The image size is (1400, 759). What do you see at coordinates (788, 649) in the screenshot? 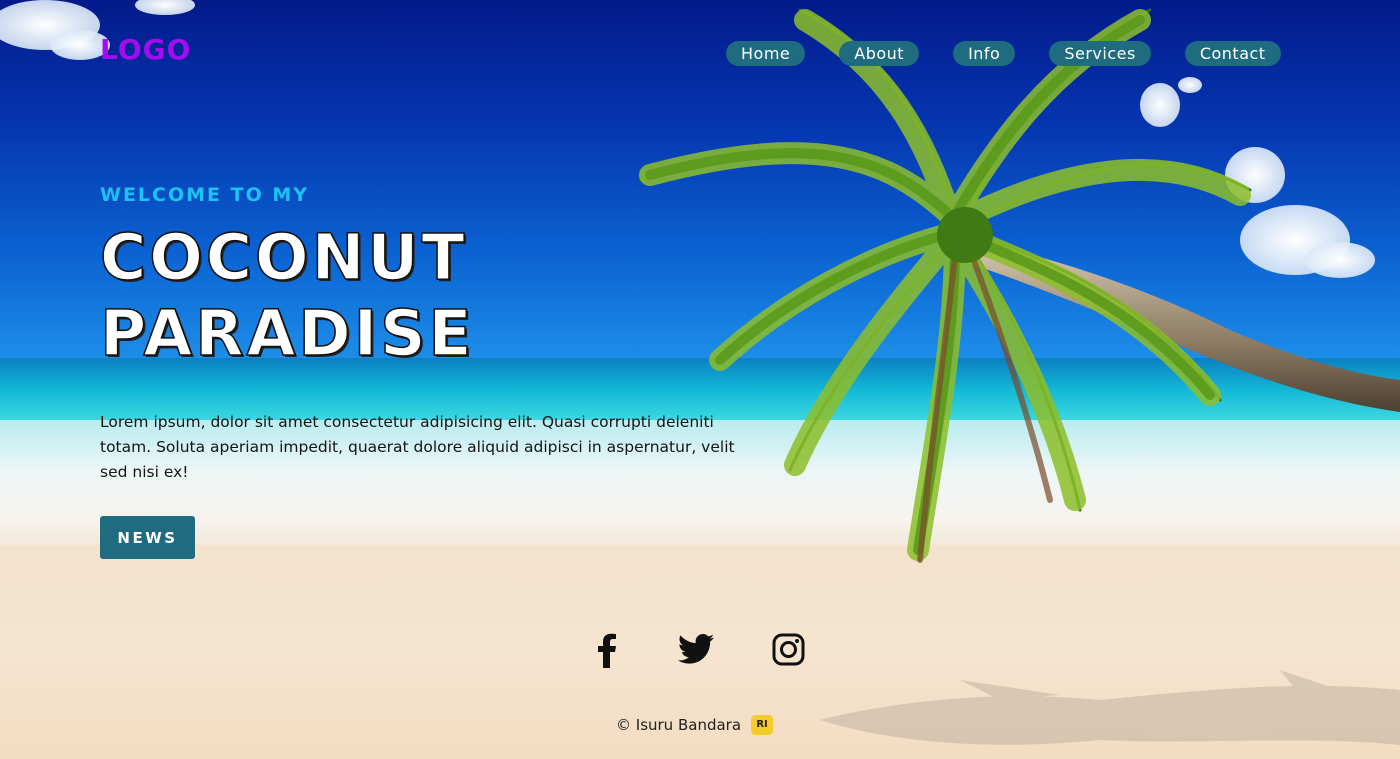
I see `instagram-icon` at bounding box center [788, 649].